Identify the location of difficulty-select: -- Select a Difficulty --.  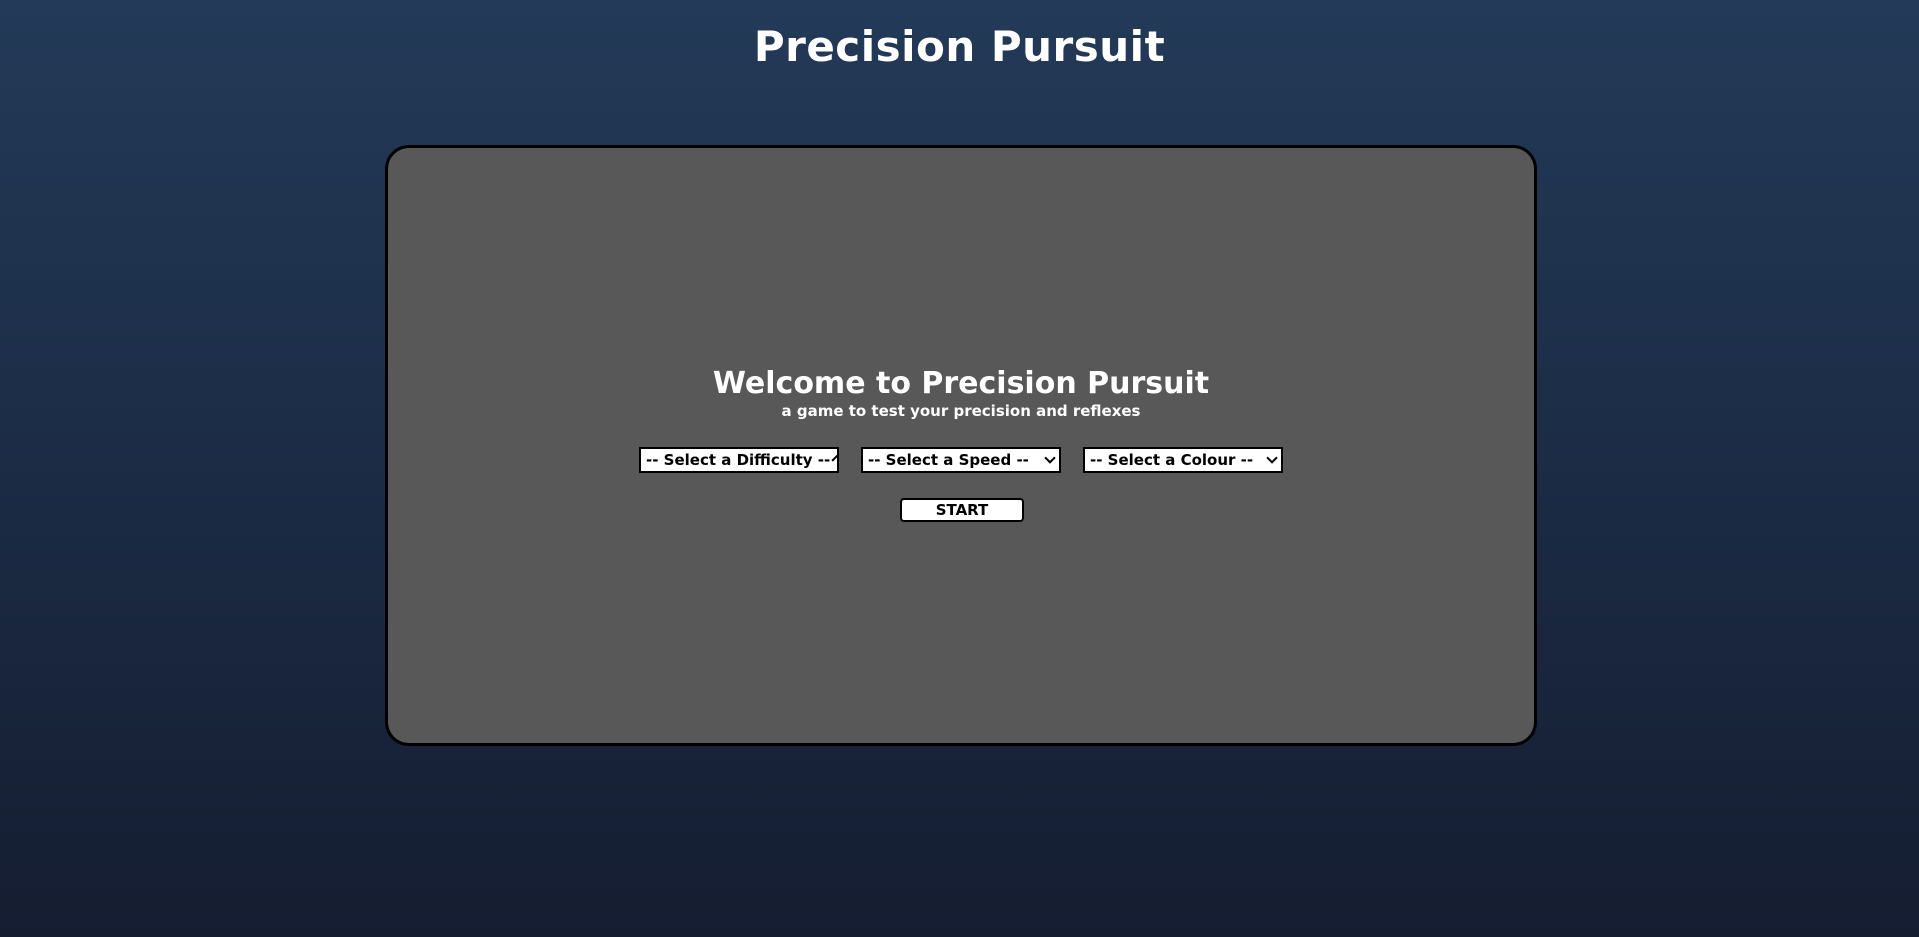
(739, 460).